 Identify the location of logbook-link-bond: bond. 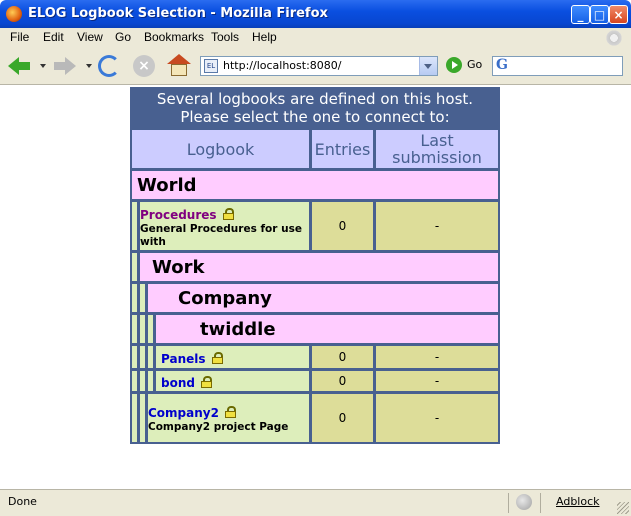
(178, 383).